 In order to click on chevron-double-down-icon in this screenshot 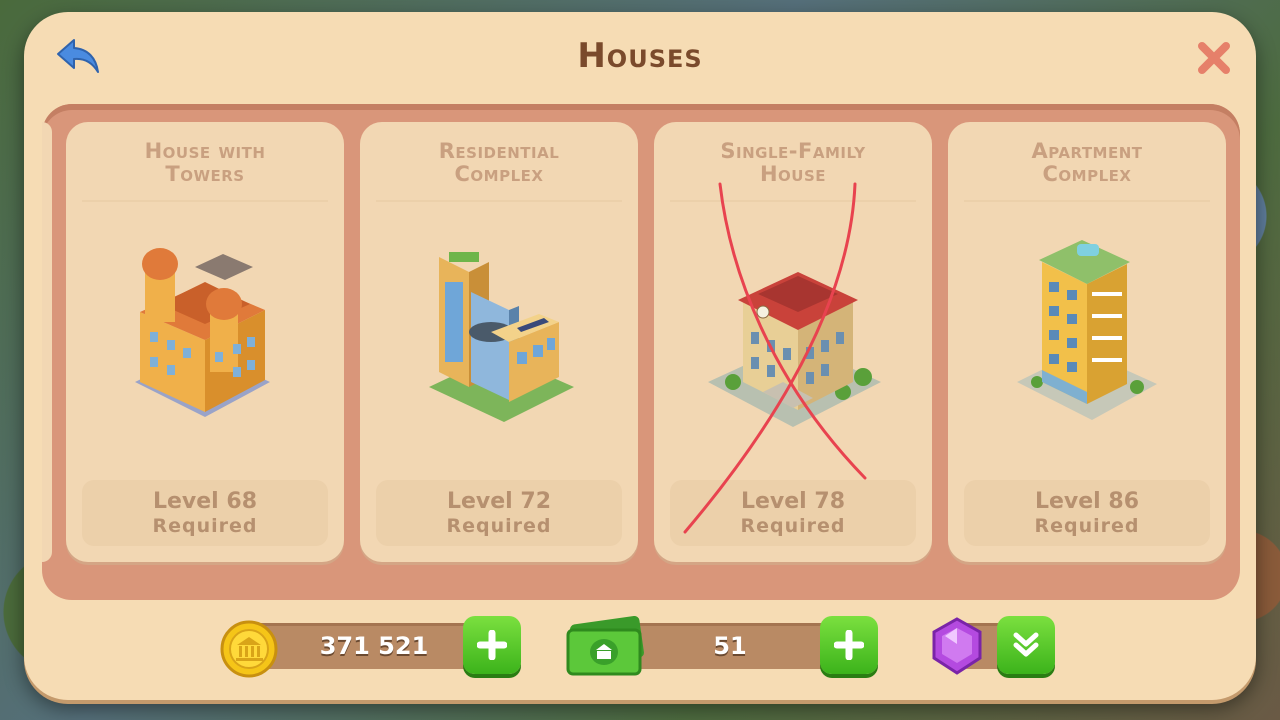, I will do `click(1026, 644)`.